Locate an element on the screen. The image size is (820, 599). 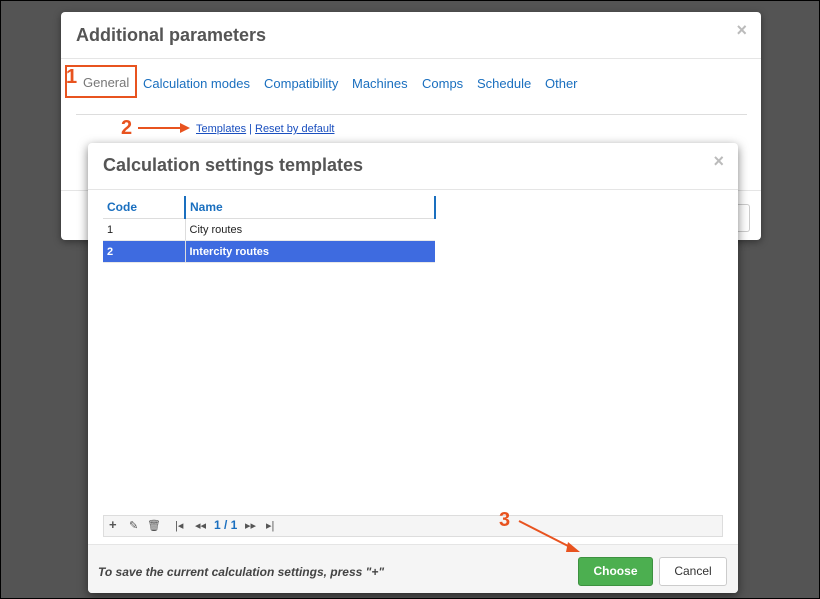
table-row: 1 City routes is located at coordinates (269, 229).